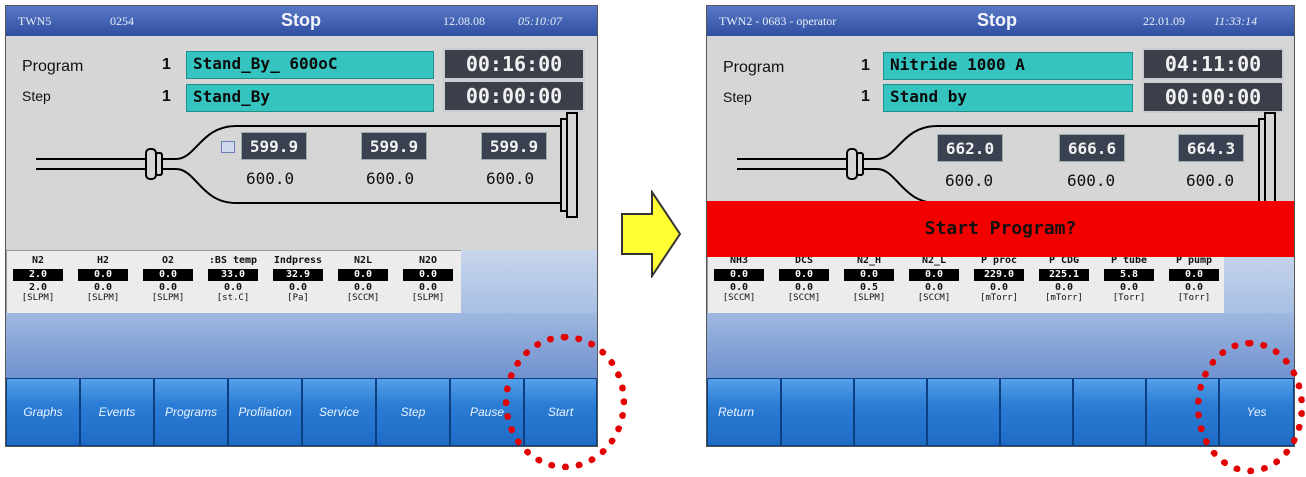 The image size is (1306, 477). What do you see at coordinates (1064, 279) in the screenshot?
I see `gas-p-cdg: P CDG 225.1 0.0 [mTorr]` at bounding box center [1064, 279].